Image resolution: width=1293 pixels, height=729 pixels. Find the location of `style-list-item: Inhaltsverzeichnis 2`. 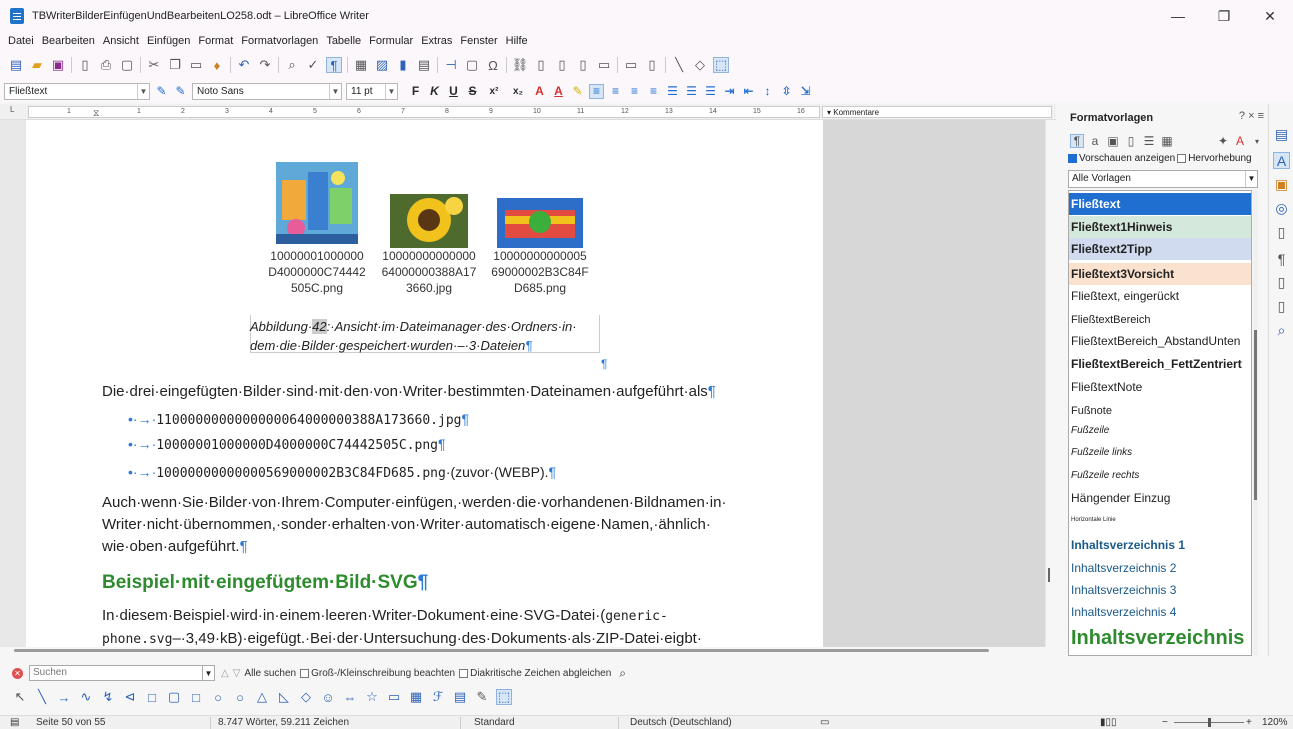

style-list-item: Inhaltsverzeichnis 2 is located at coordinates (1160, 568).